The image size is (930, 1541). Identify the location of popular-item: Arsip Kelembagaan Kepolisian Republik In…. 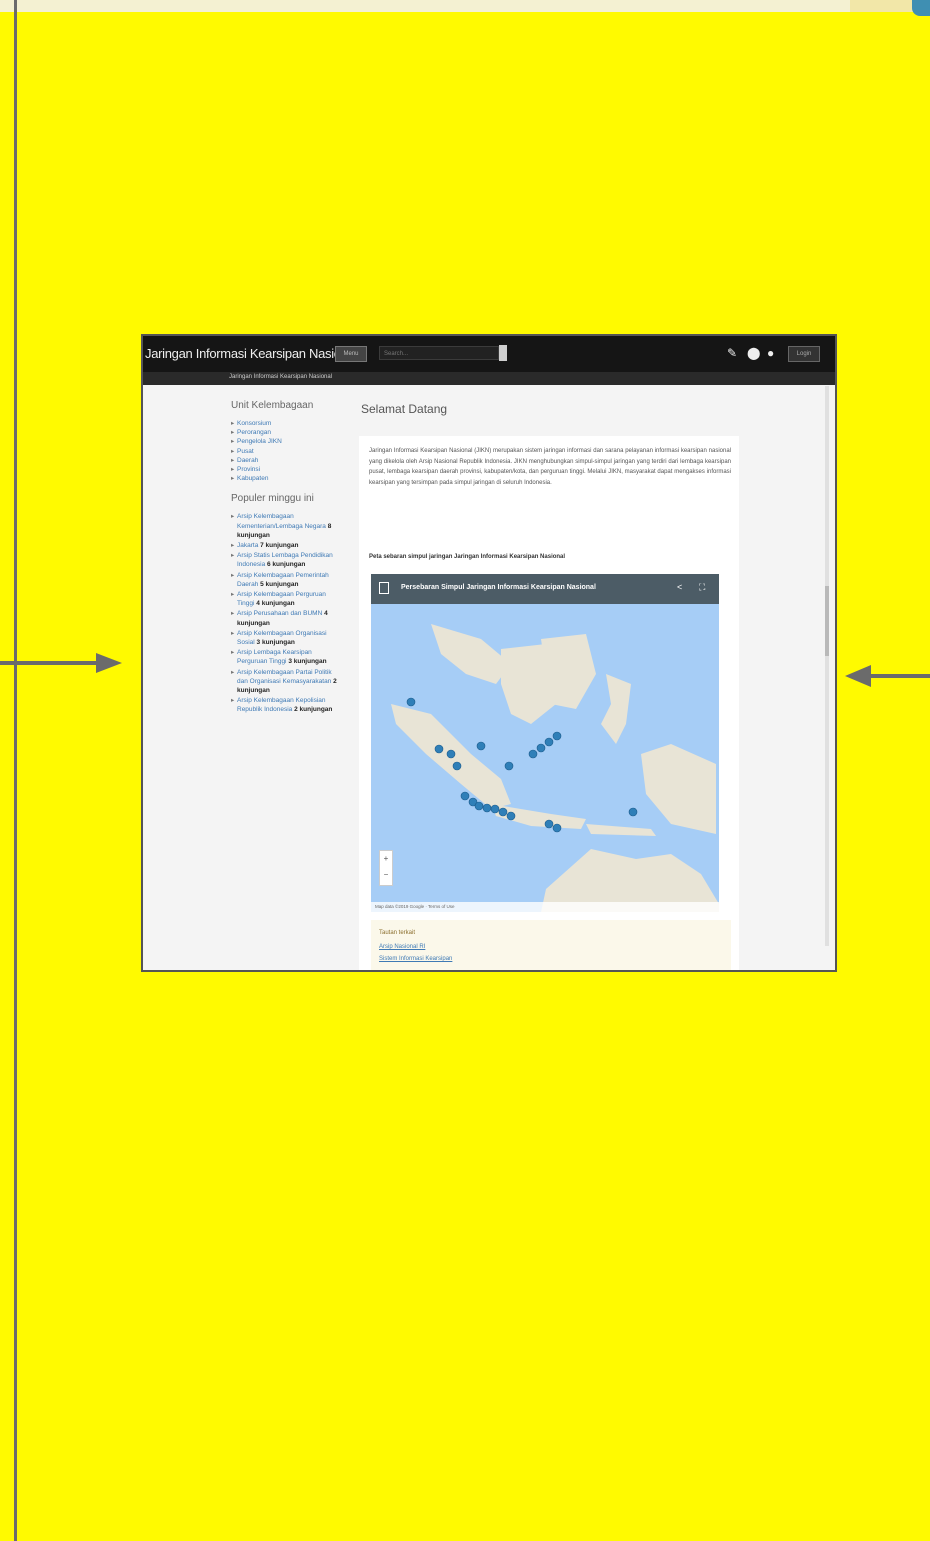
(286, 705).